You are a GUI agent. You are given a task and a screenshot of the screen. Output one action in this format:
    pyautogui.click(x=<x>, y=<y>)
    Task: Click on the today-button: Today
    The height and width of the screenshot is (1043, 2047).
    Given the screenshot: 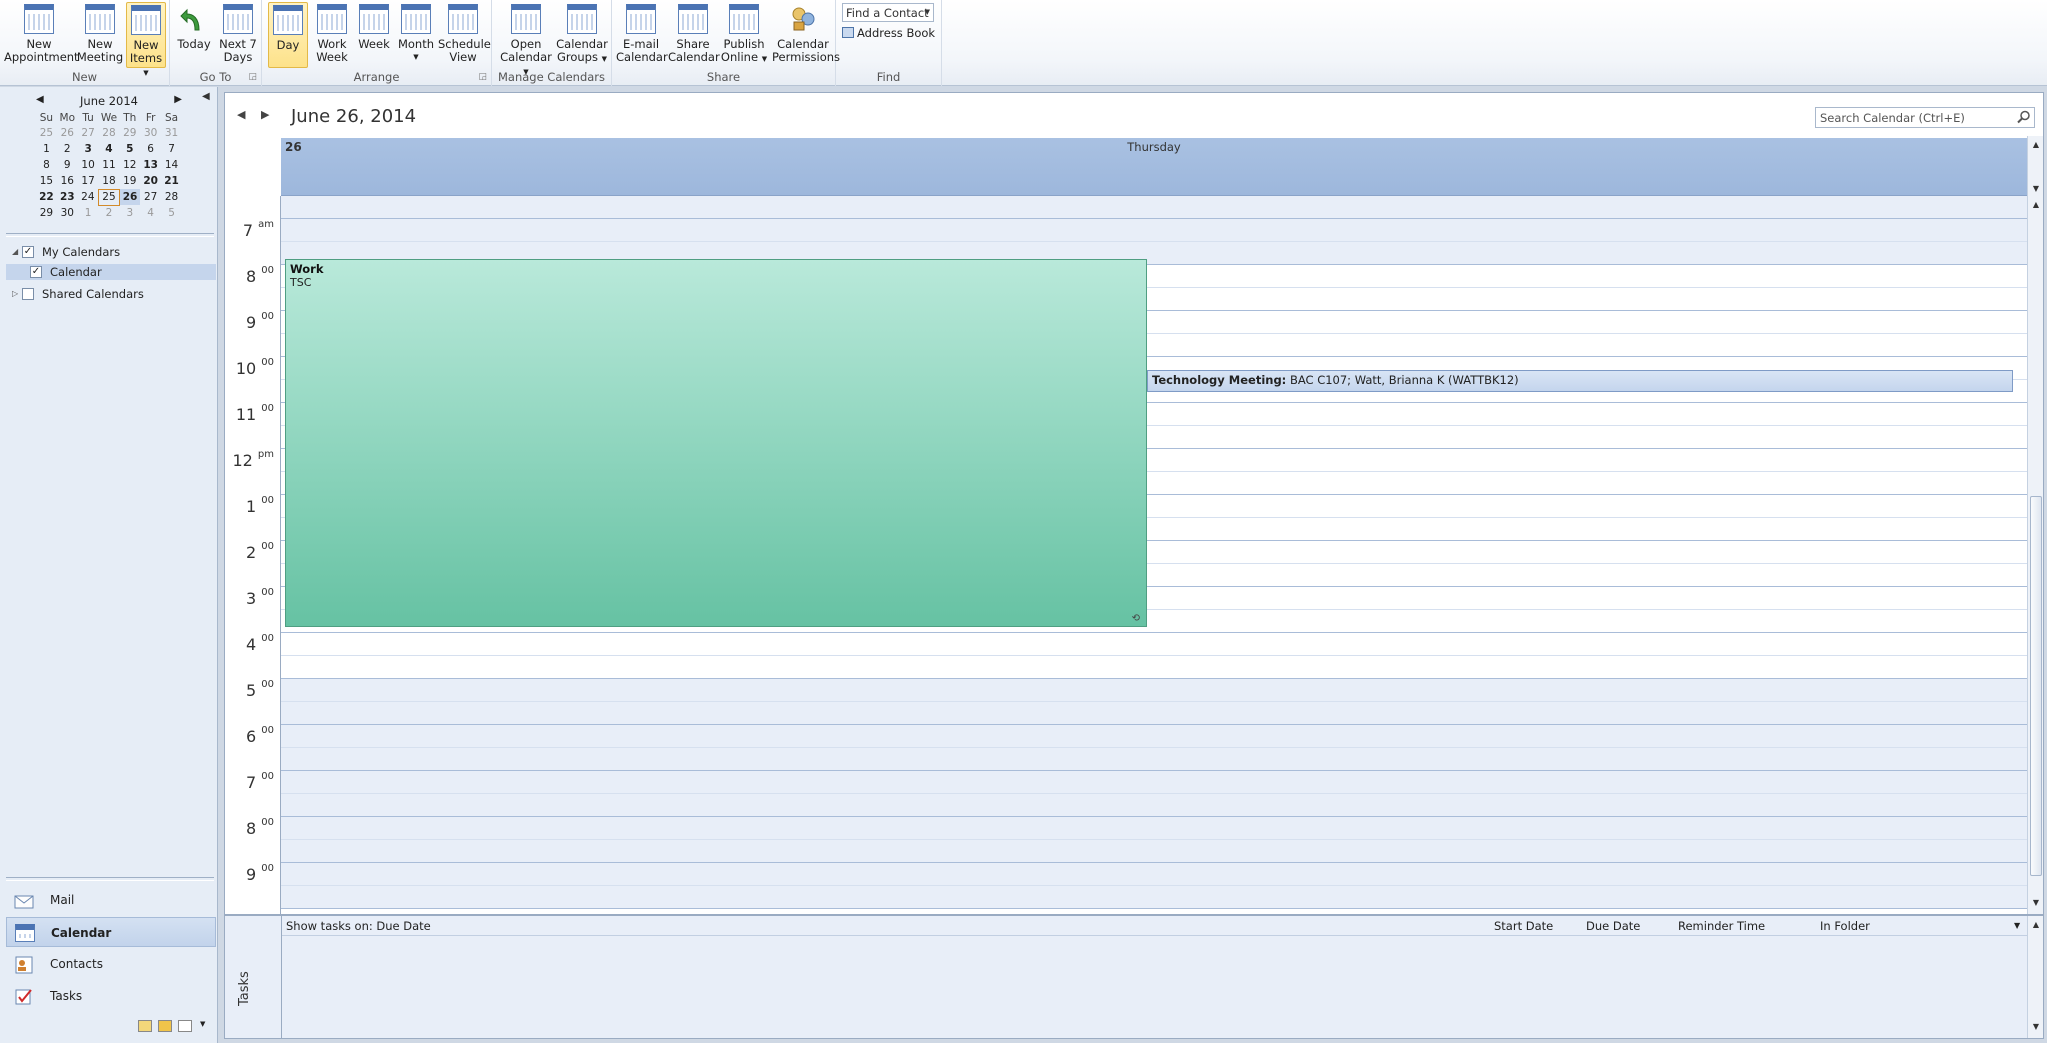 What is the action you would take?
    pyautogui.click(x=194, y=35)
    